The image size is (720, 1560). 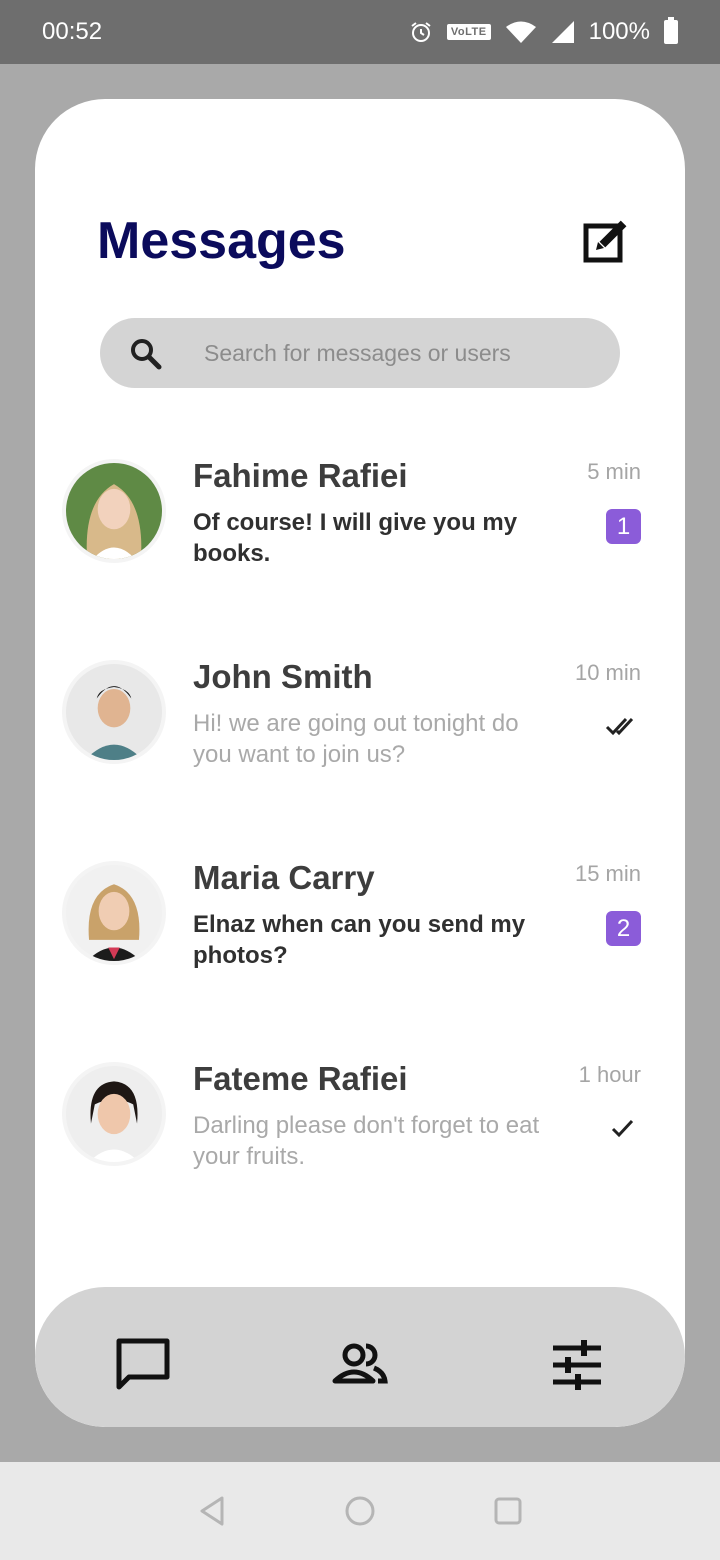 I want to click on system-navigation-bar, so click(x=360, y=1511).